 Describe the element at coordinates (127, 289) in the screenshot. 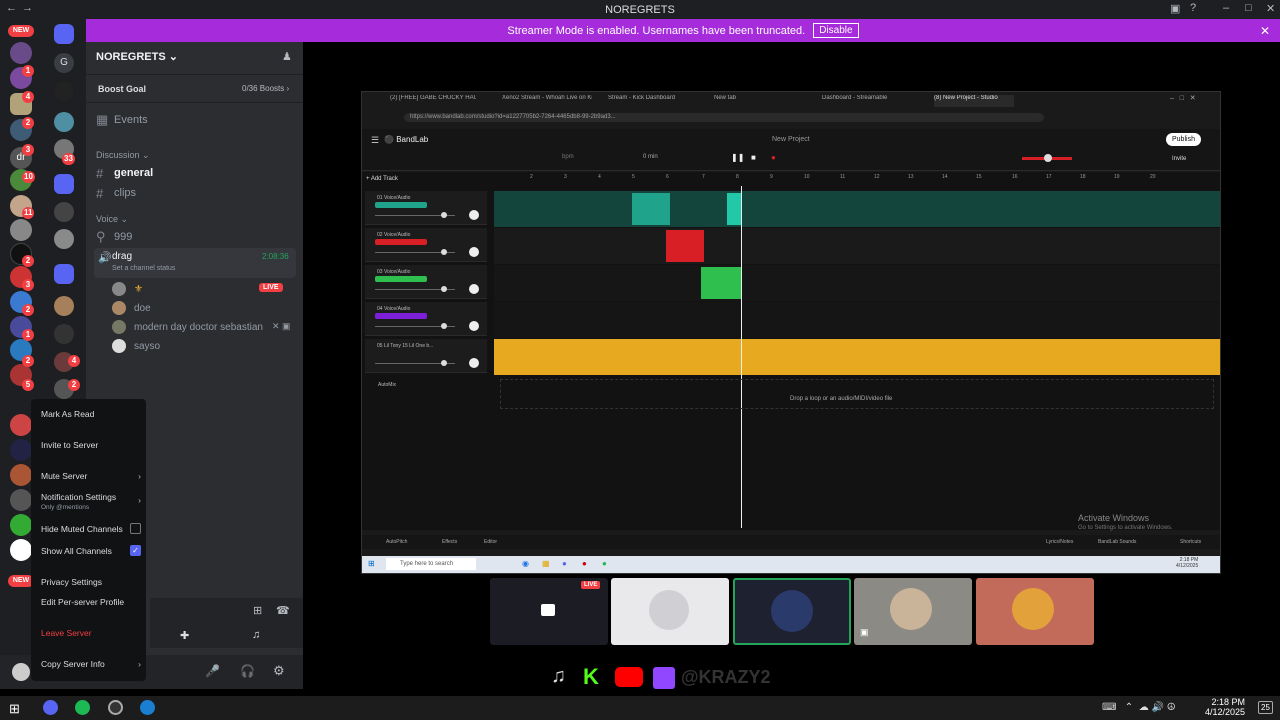

I see `voice-user: ⚜` at that location.